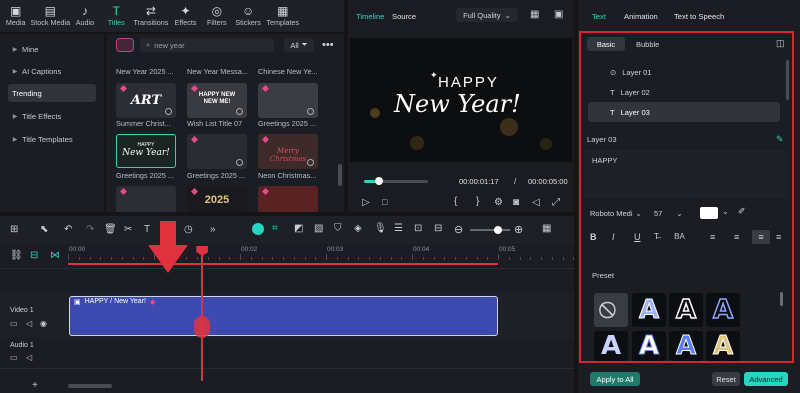 The height and width of the screenshot is (393, 800). Describe the element at coordinates (275, 228) in the screenshot. I see `snap-icon: ⌗` at that location.